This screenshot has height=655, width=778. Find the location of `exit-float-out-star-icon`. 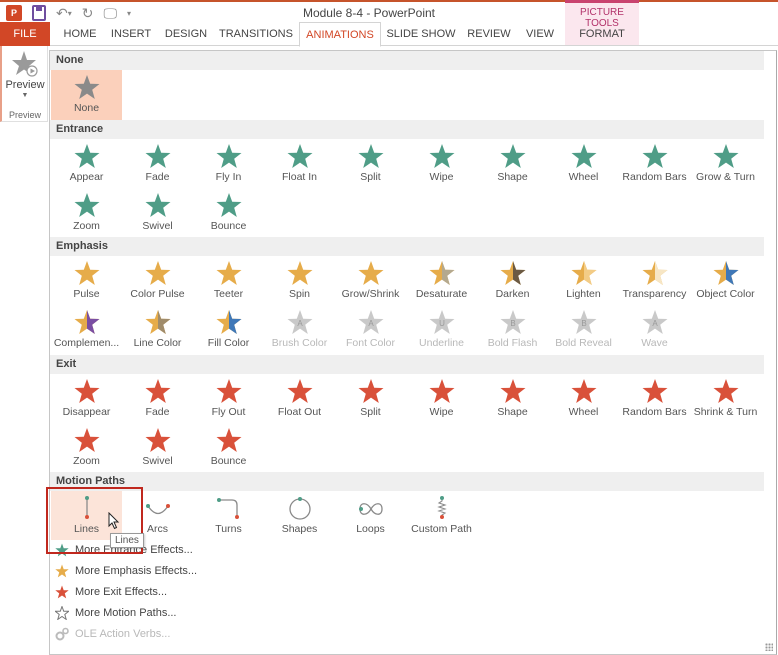

exit-float-out-star-icon is located at coordinates (300, 391).